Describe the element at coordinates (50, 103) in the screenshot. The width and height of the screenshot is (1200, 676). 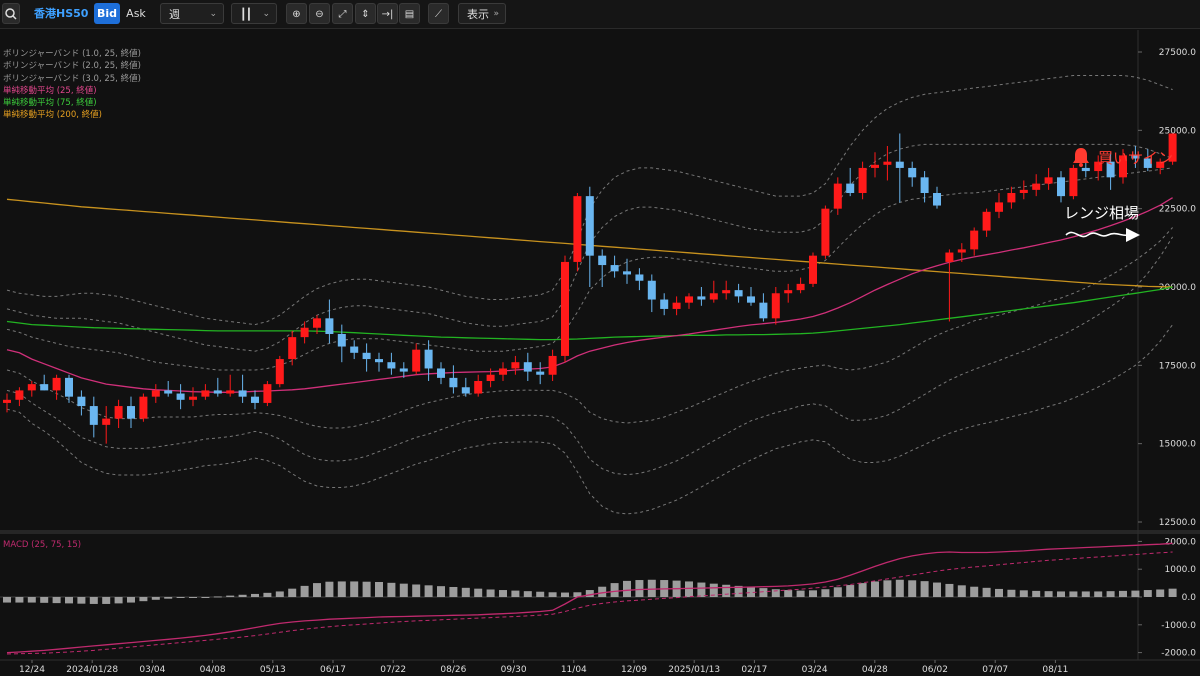
I see `legend-item-sma75: 単純移動平均 (75, 終値)` at that location.